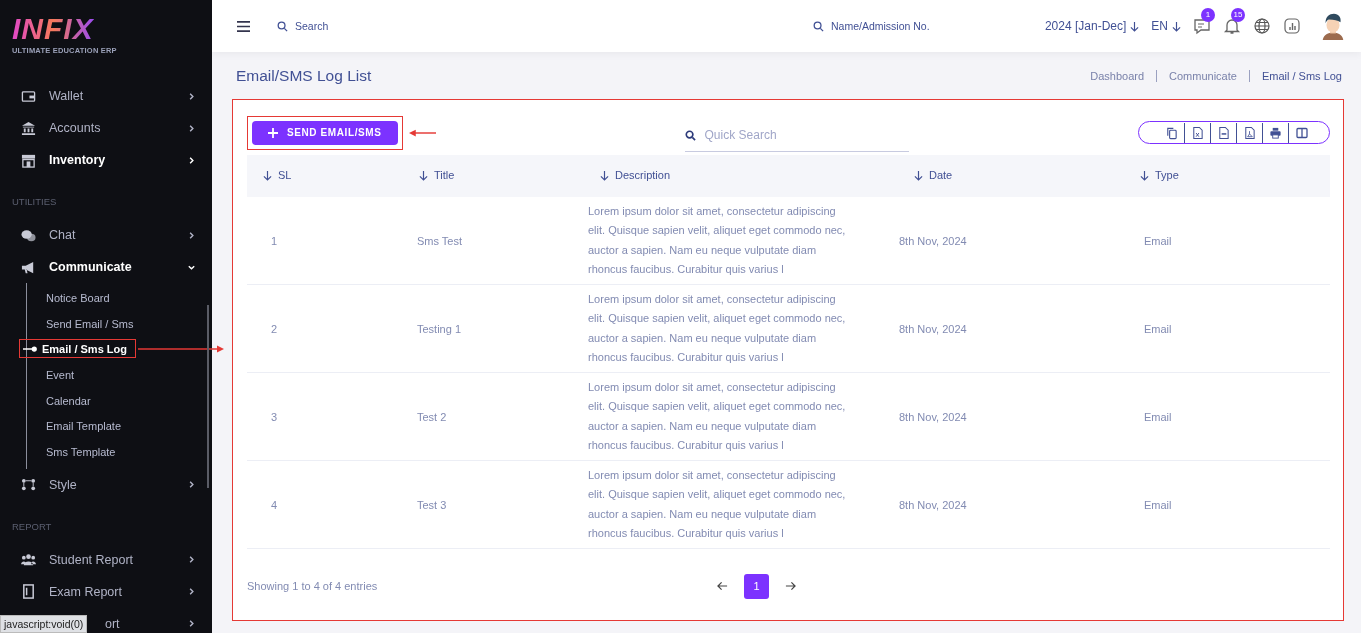  What do you see at coordinates (28, 592) in the screenshot?
I see `book-icon` at bounding box center [28, 592].